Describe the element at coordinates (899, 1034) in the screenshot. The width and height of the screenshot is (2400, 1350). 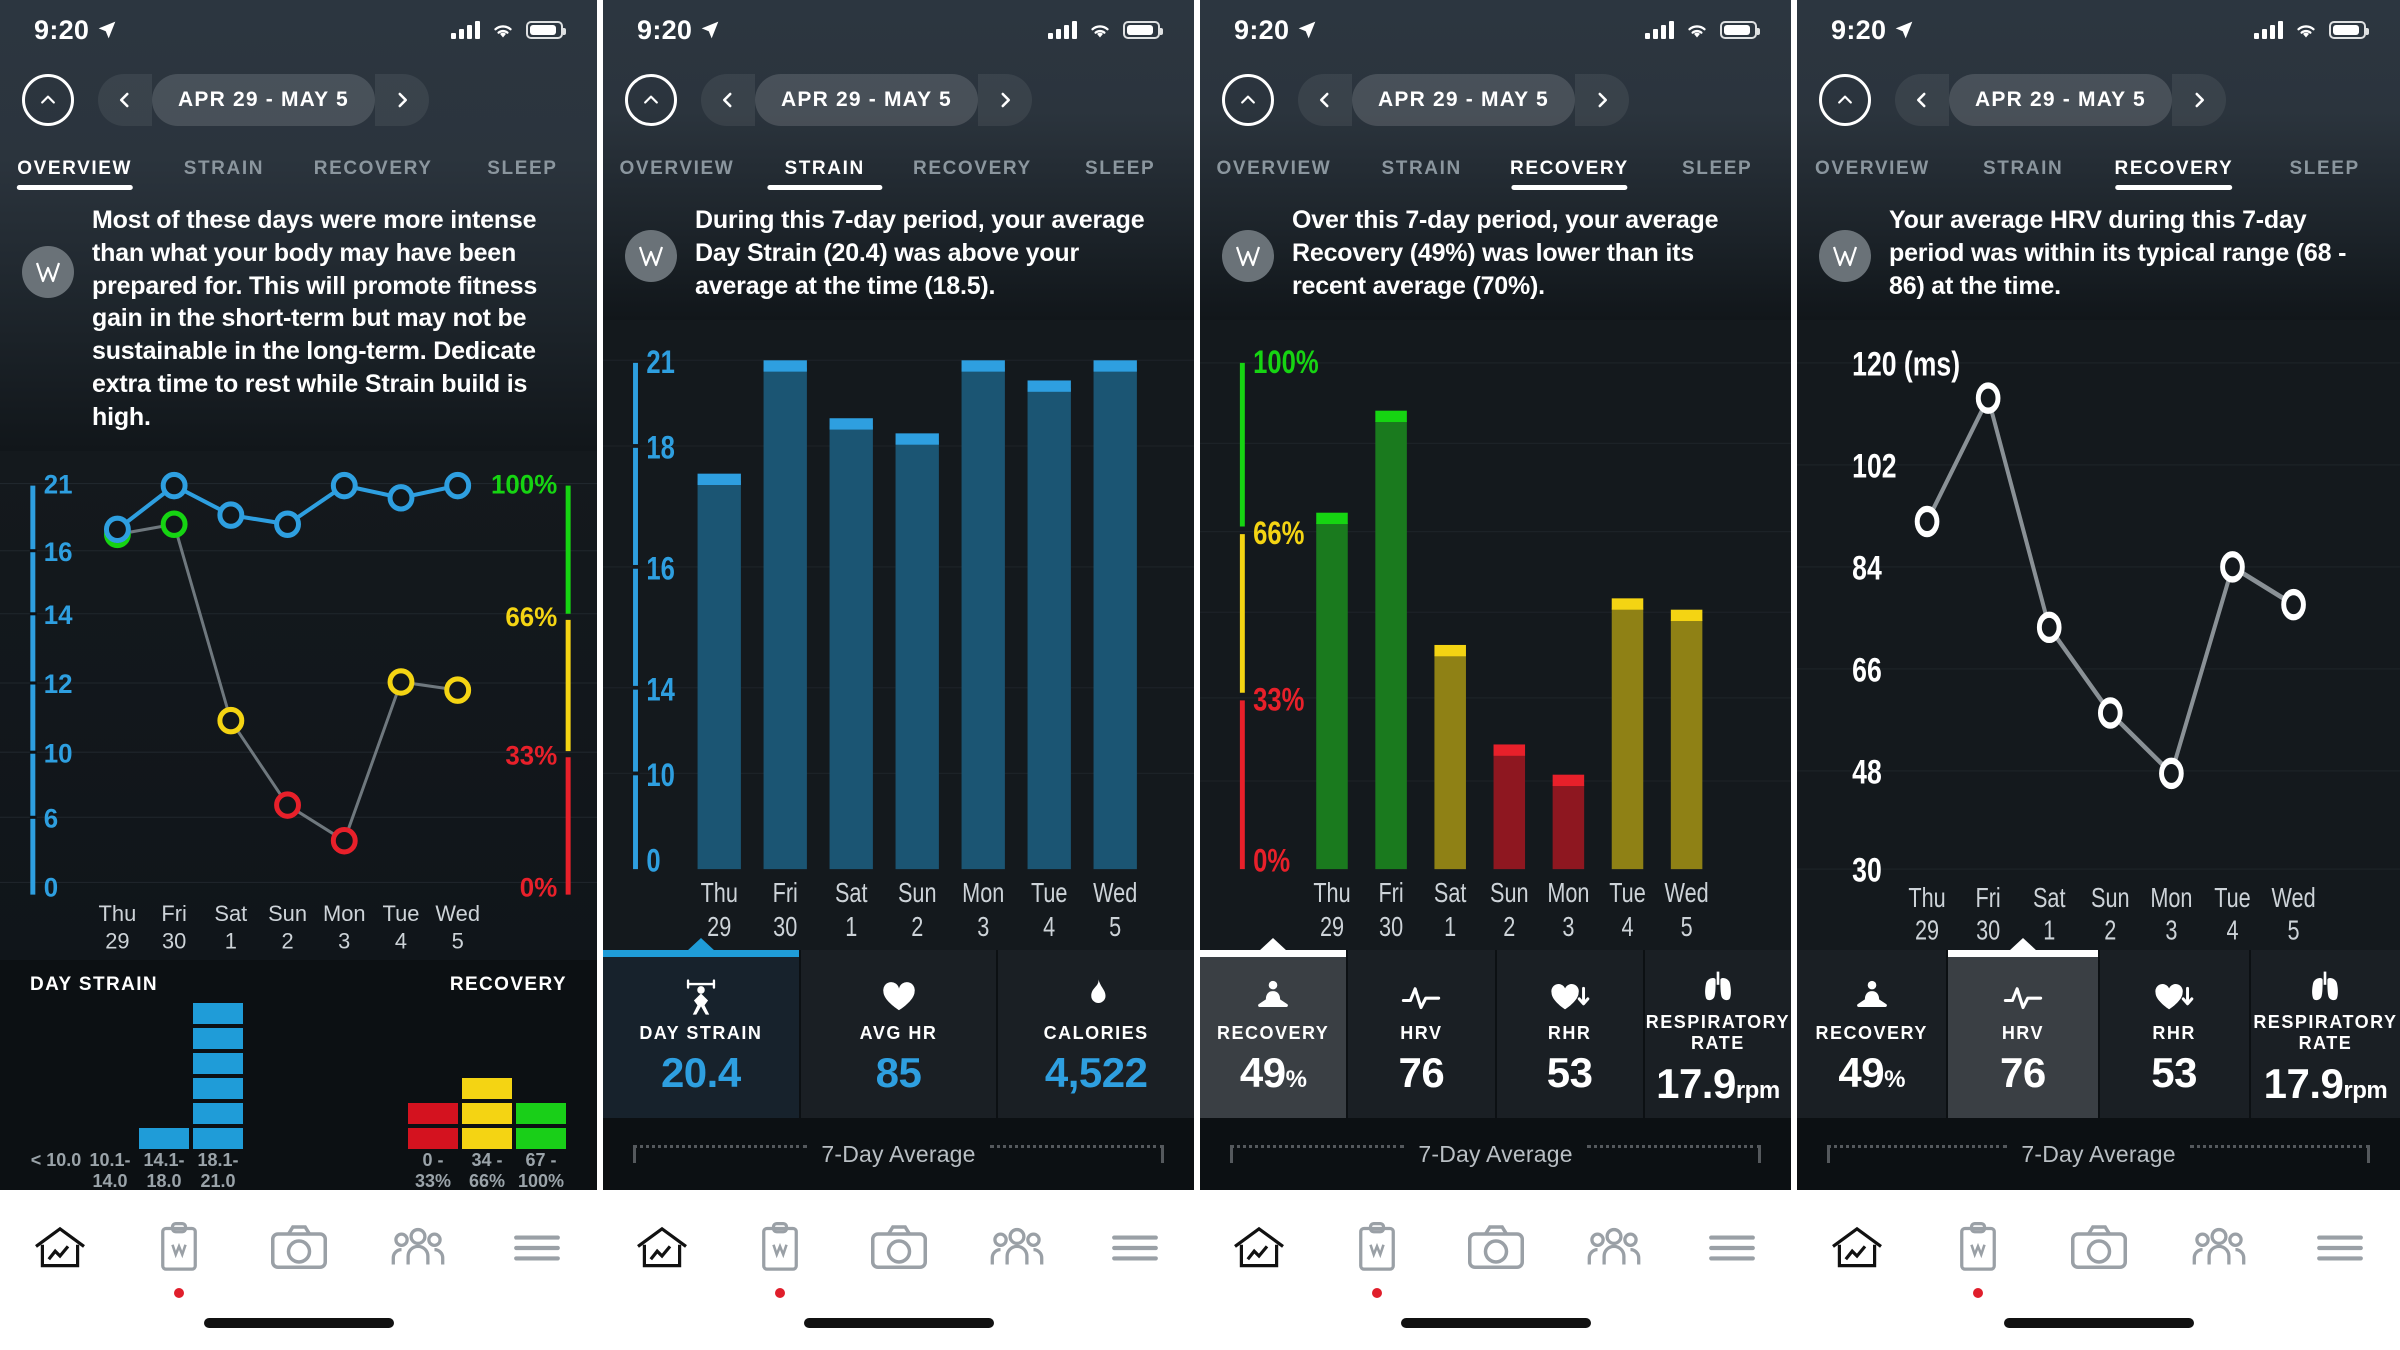
I see `tile-avg-hr: AVG HR 85` at that location.